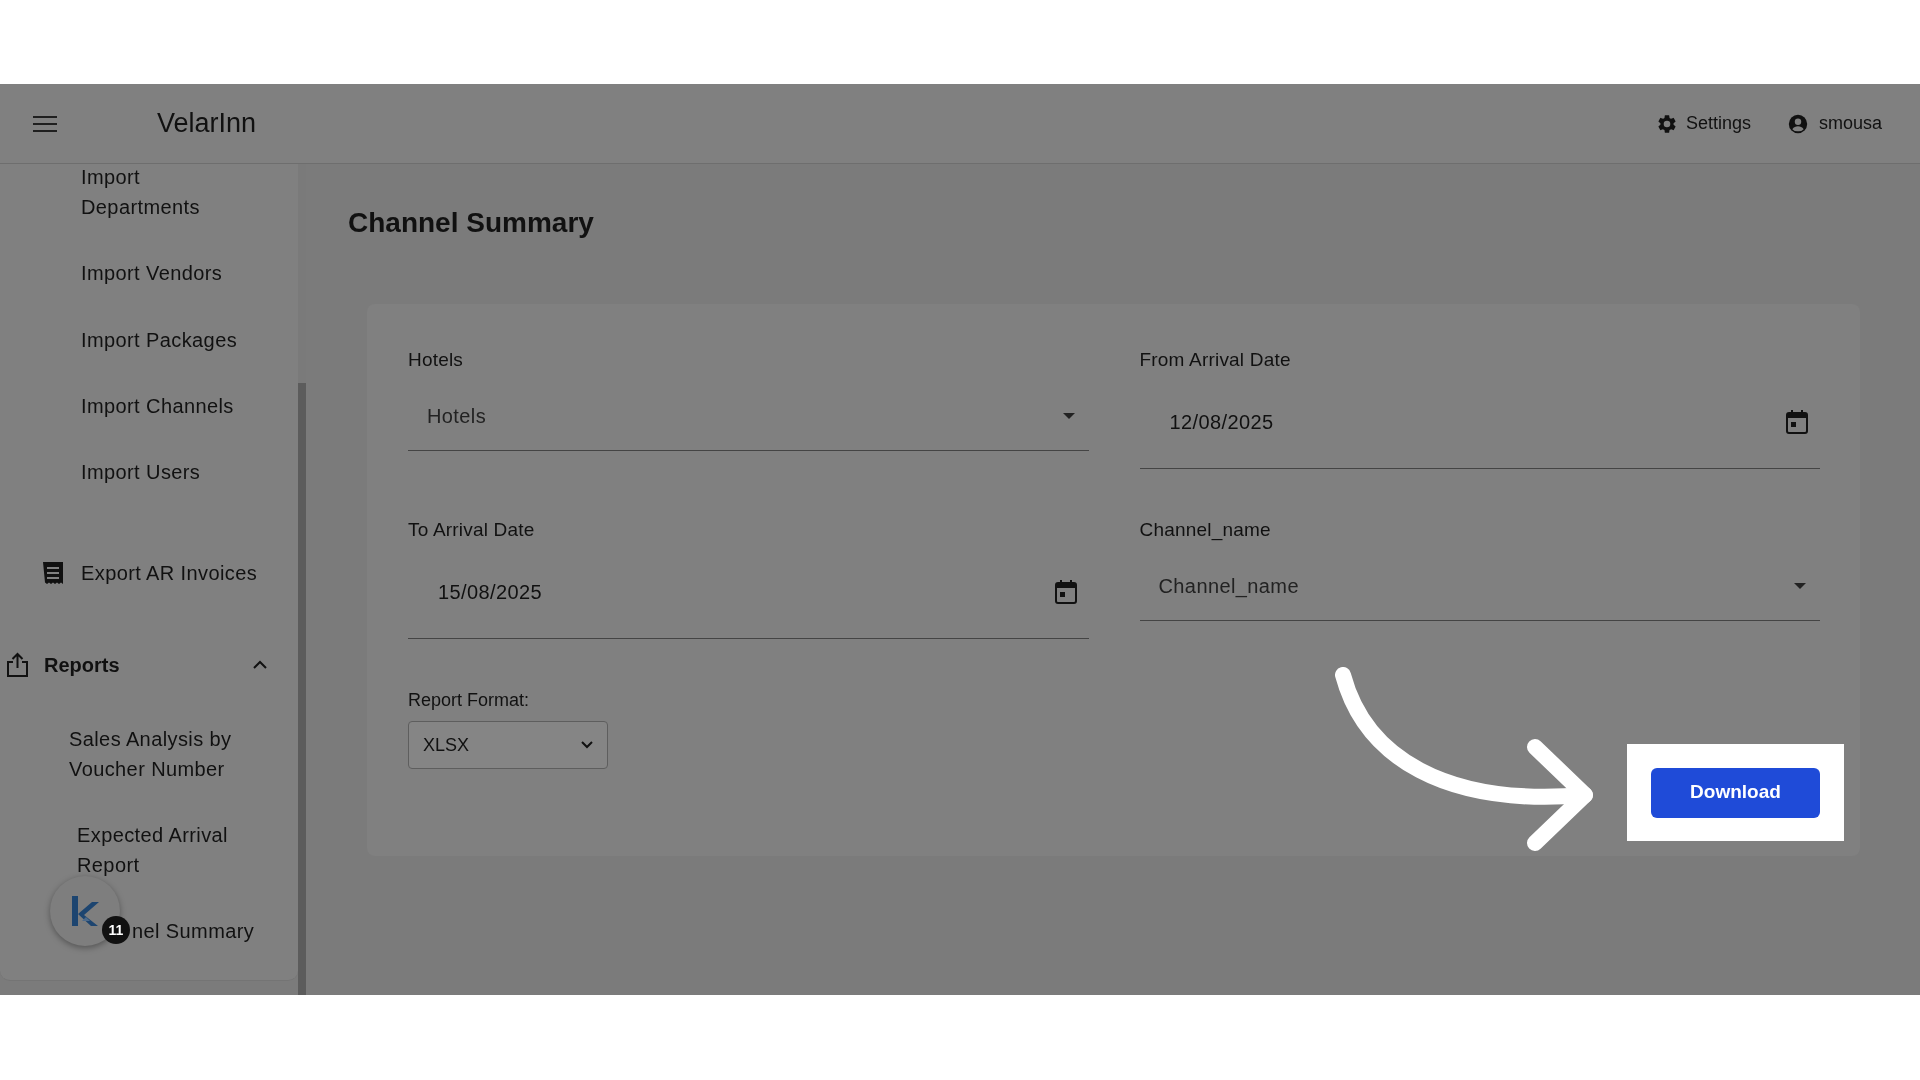  What do you see at coordinates (1479, 425) in the screenshot?
I see `date-field: 12/08/2025` at bounding box center [1479, 425].